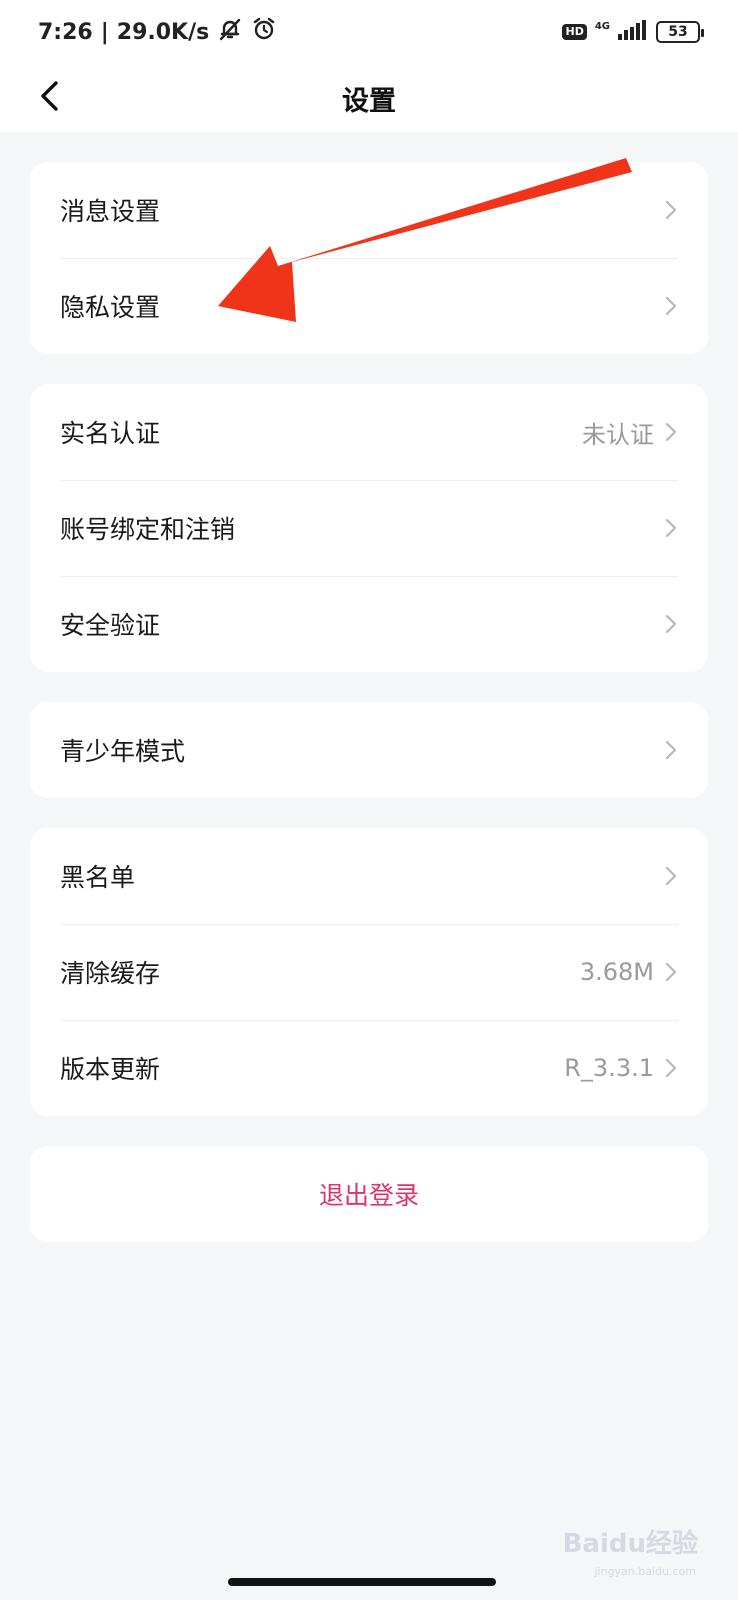  What do you see at coordinates (110, 433) in the screenshot?
I see `settings-item-label: 实名认证` at bounding box center [110, 433].